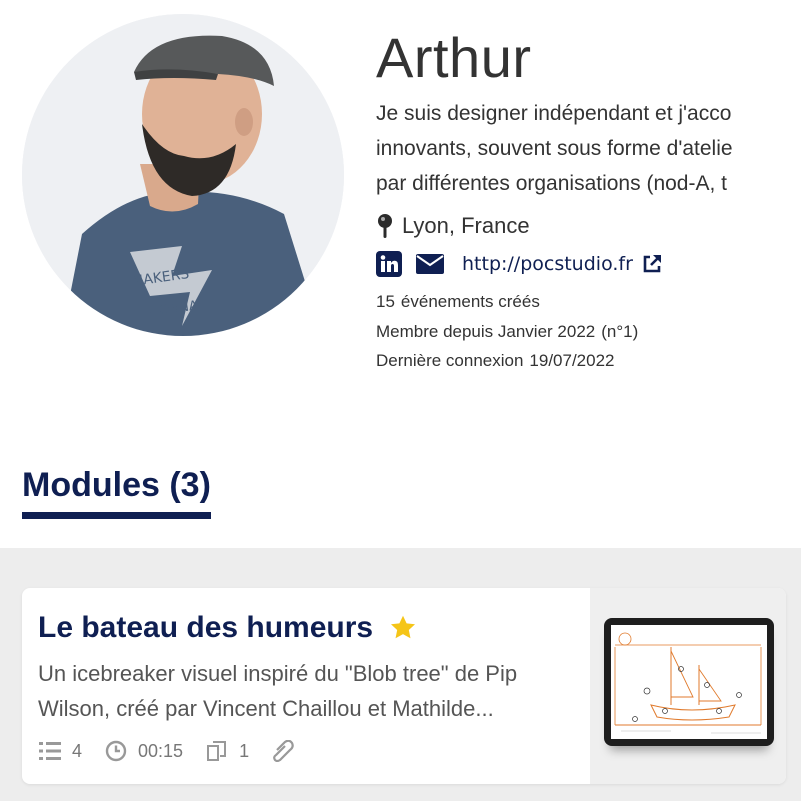  I want to click on modules-heading: Modules (3), so click(116, 490).